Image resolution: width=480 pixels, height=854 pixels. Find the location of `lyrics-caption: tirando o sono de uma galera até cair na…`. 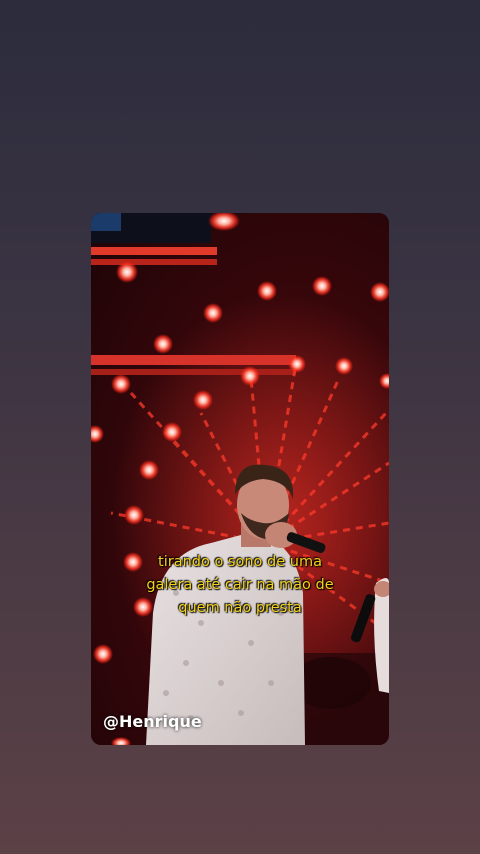

lyrics-caption: tirando o sono de uma galera até cair na… is located at coordinates (240, 585).